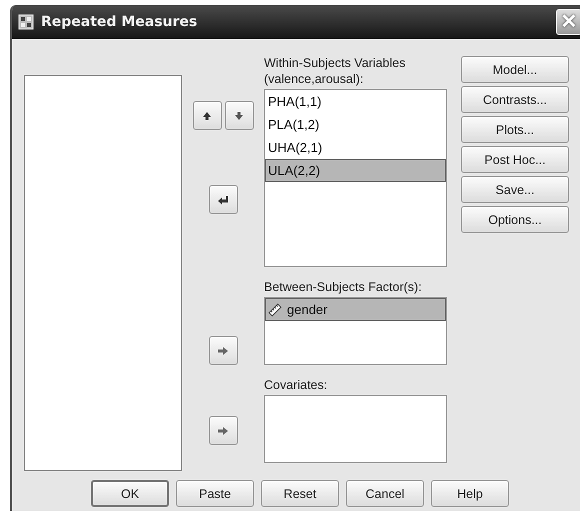 The width and height of the screenshot is (580, 516). I want to click on list-item: gender, so click(355, 309).